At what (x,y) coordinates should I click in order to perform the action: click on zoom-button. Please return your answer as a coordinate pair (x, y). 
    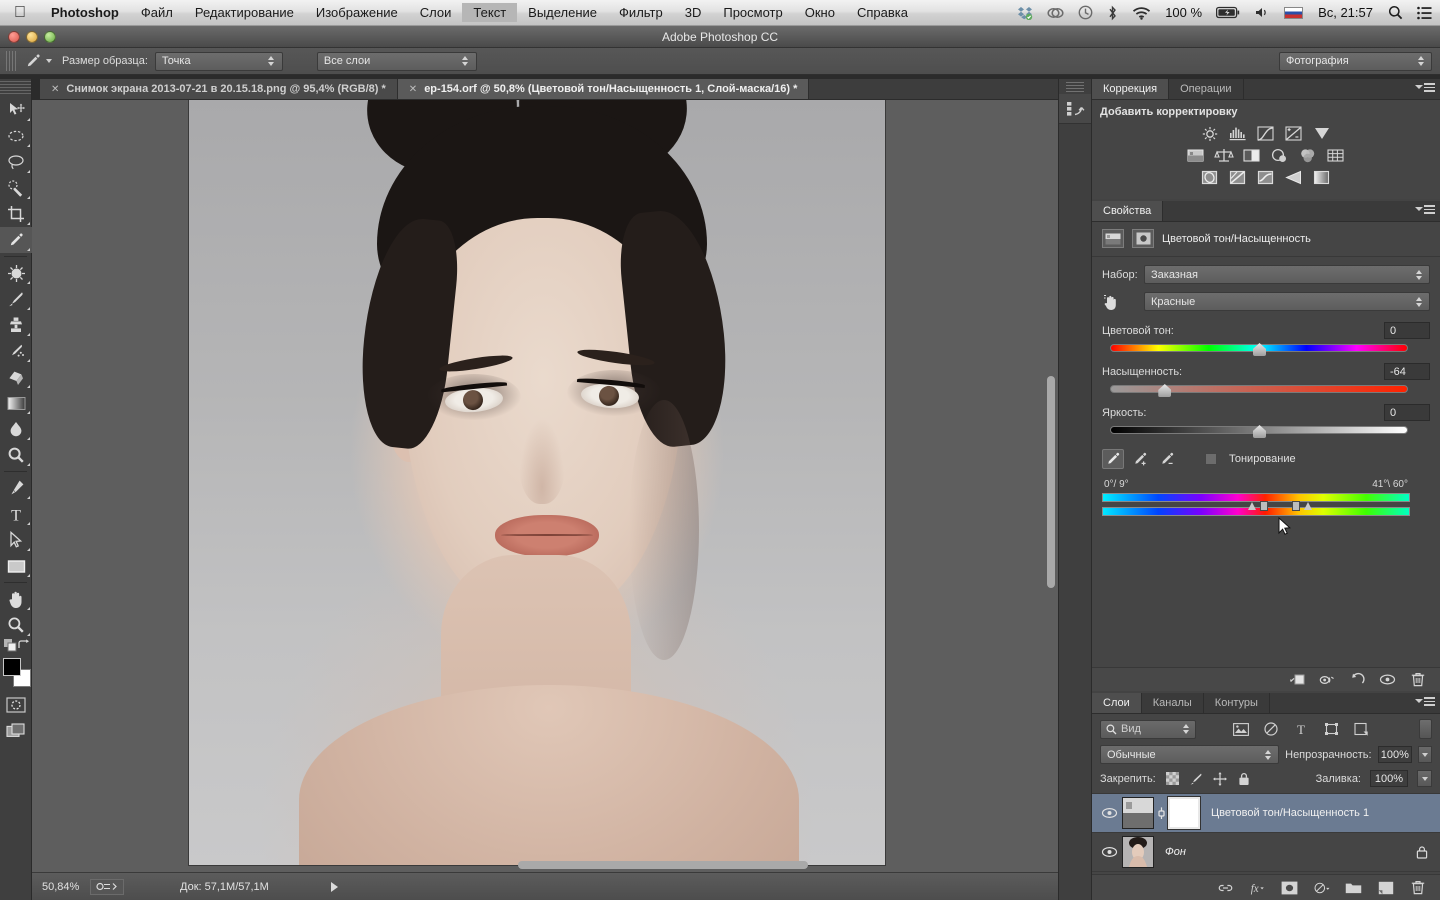
    Looking at the image, I should click on (50, 37).